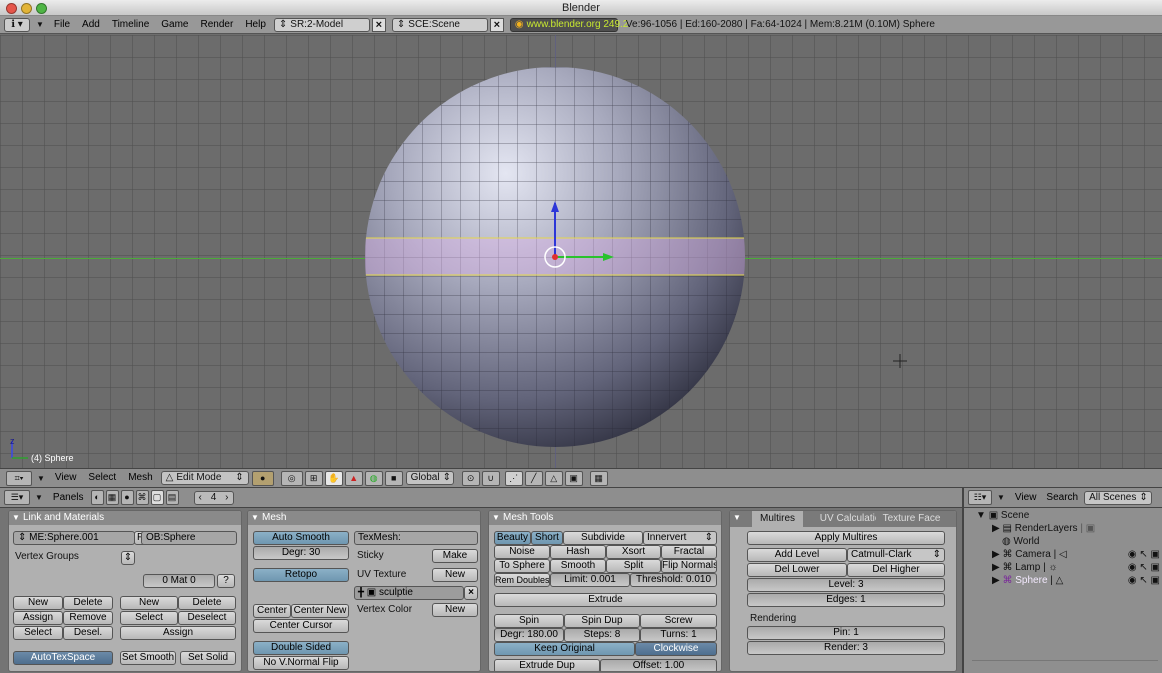 The image size is (1162, 673). Describe the element at coordinates (172, 497) in the screenshot. I see `scene-context-tab: ▤` at that location.